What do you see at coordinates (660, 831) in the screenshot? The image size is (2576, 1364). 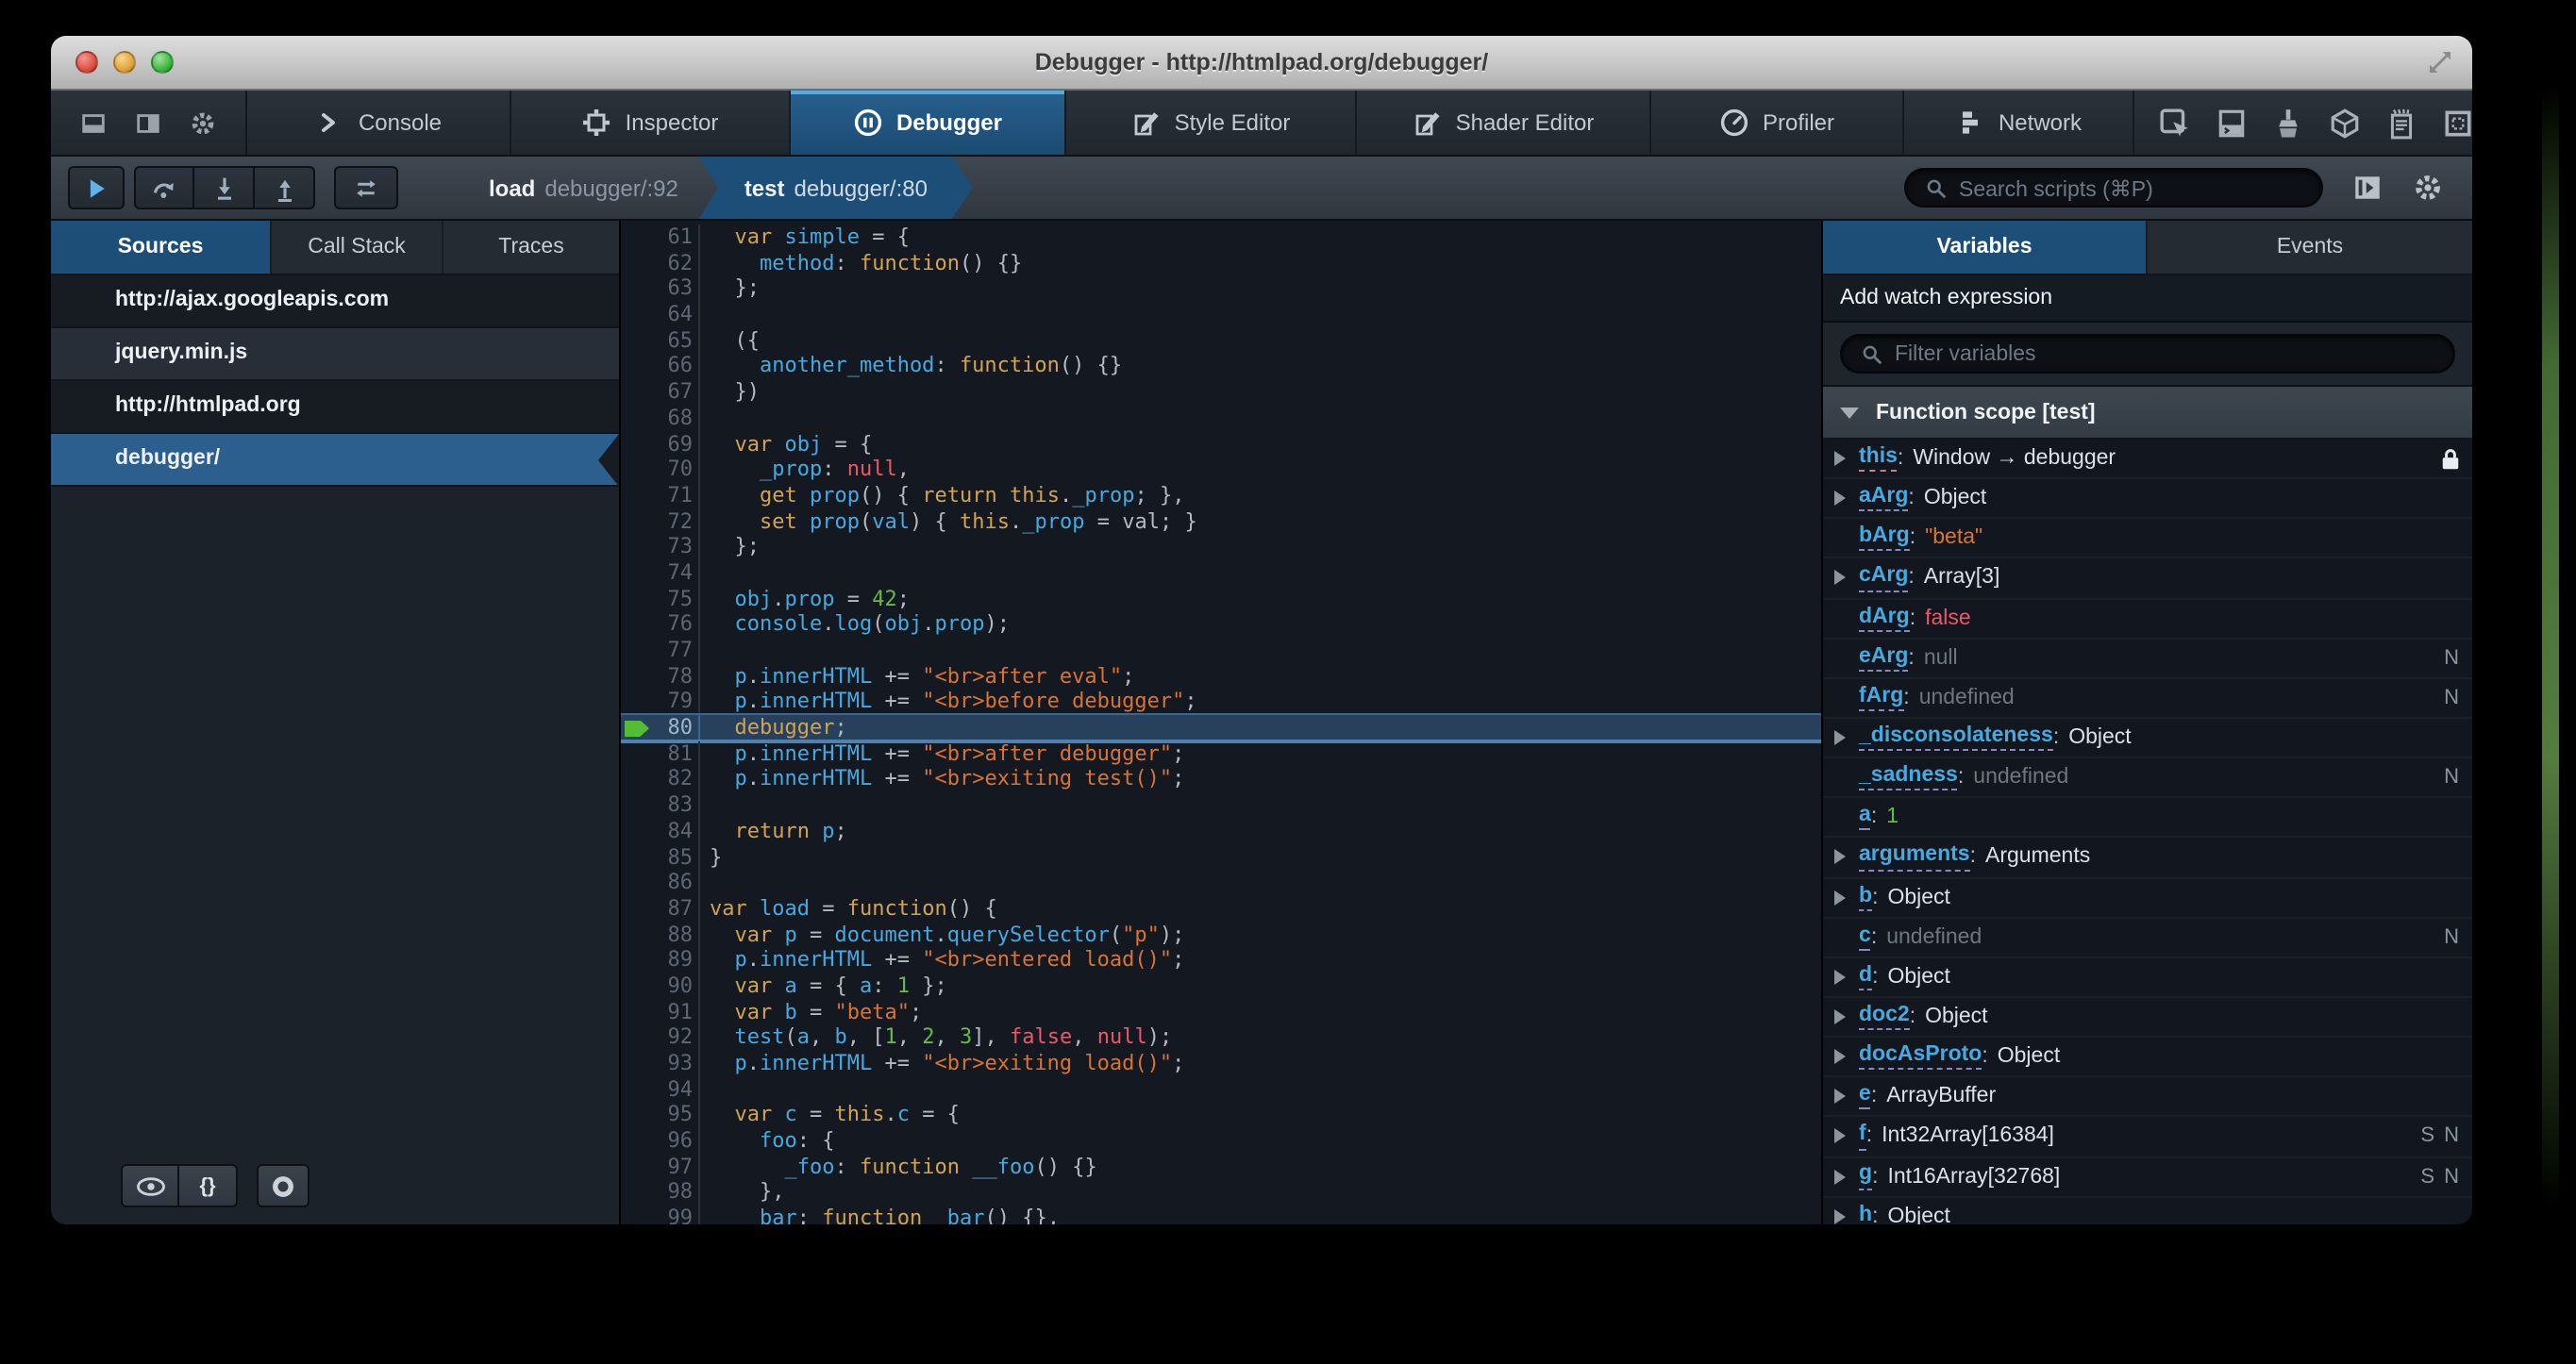 I see `line-number: 84` at bounding box center [660, 831].